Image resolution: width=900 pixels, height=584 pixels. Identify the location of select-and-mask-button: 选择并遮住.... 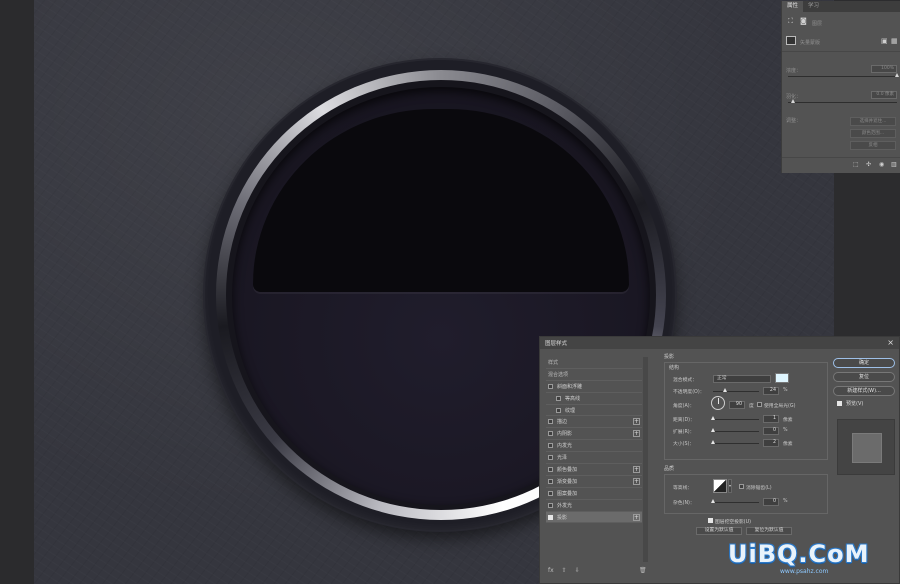
(873, 121).